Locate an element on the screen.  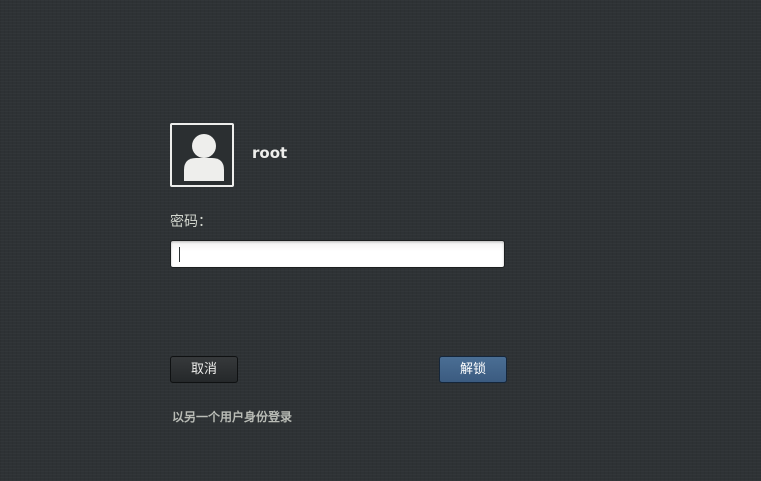
password-label: 密码： is located at coordinates (191, 222).